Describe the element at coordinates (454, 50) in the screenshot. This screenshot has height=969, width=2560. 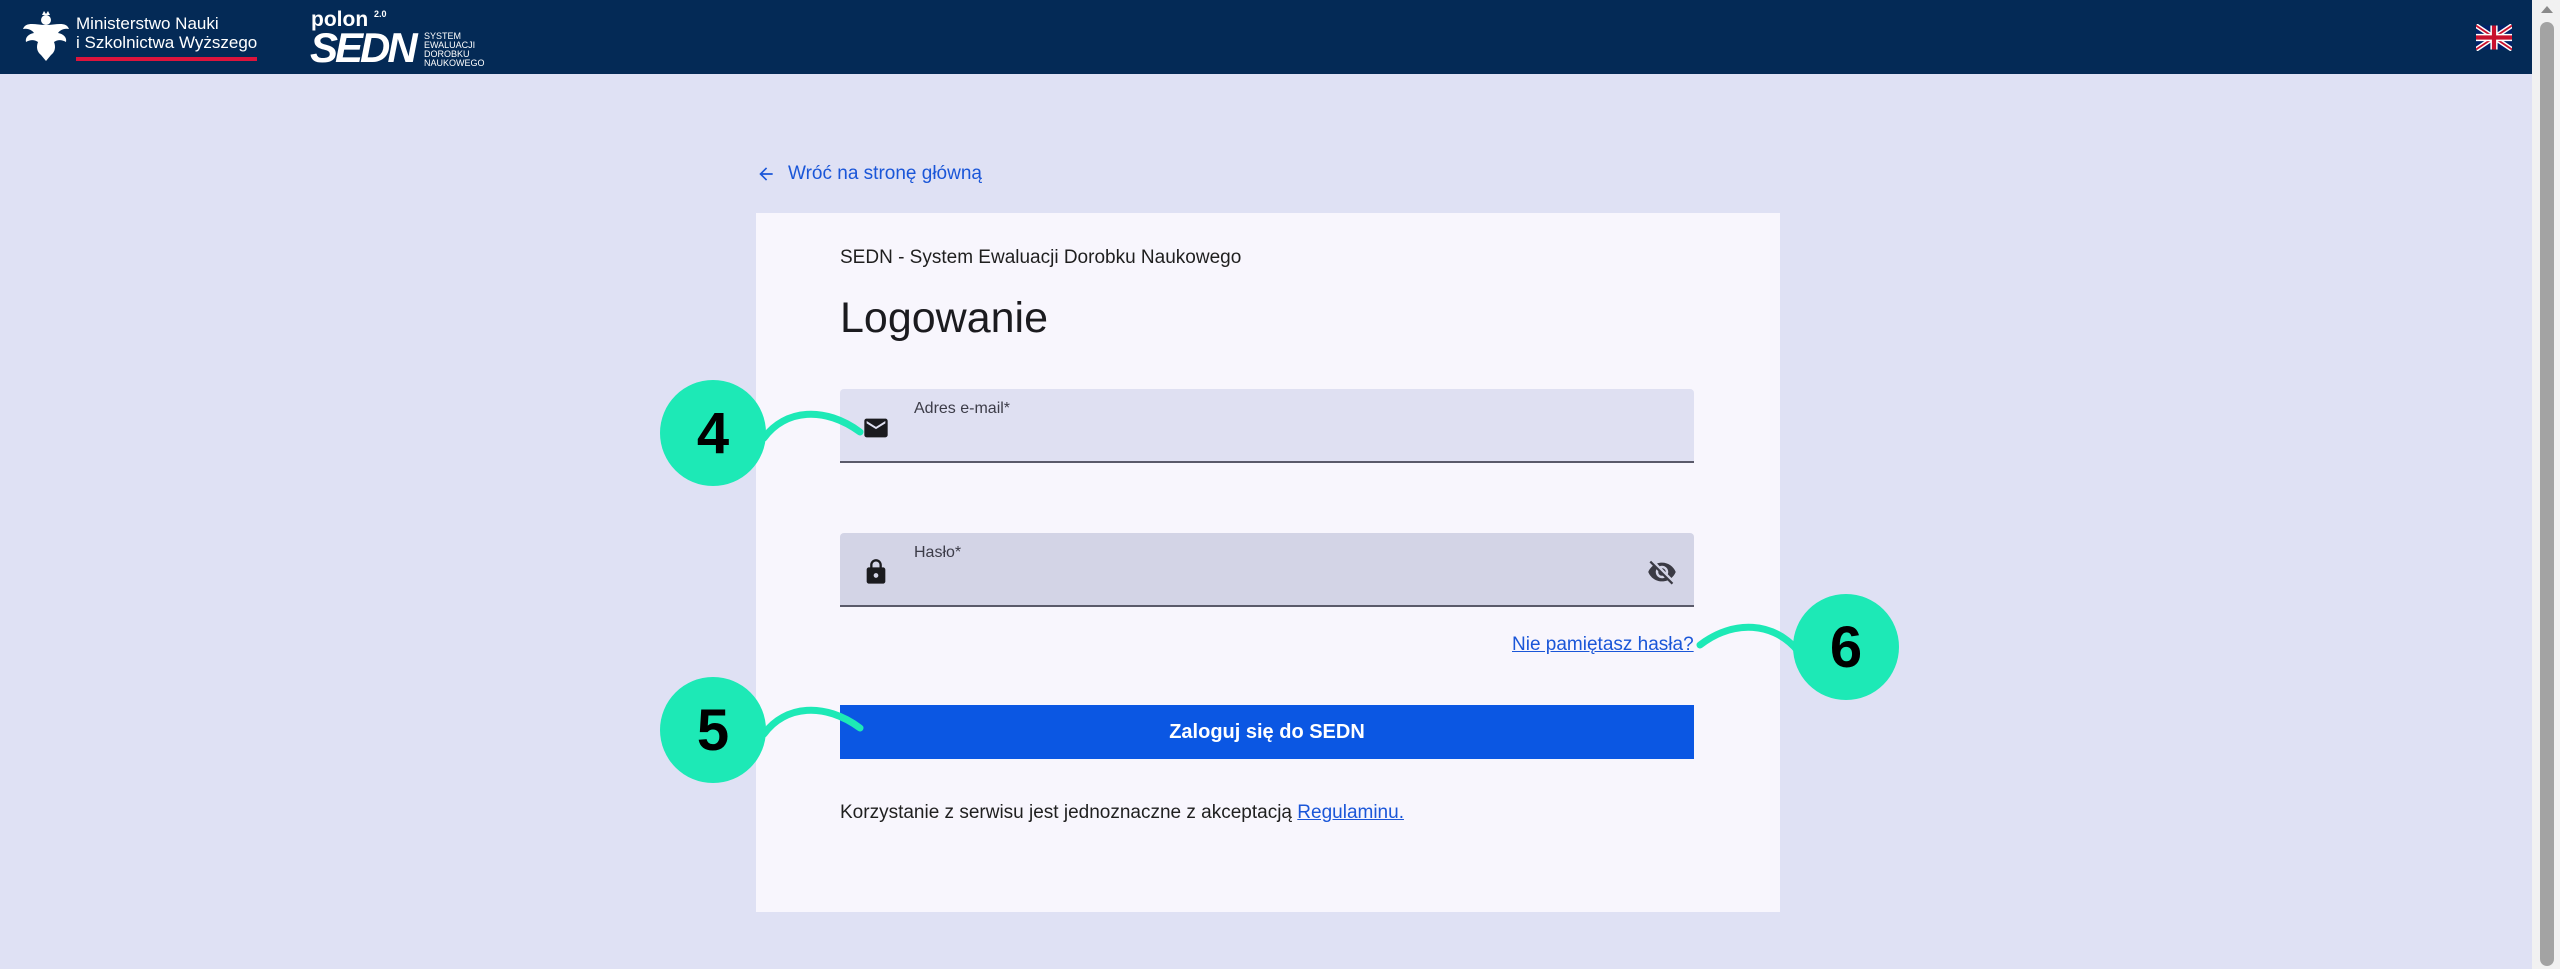
I see `sedn-logo-subtext: SYSTEM EWALUACJI DOROBKU NAUKOWEGO` at that location.